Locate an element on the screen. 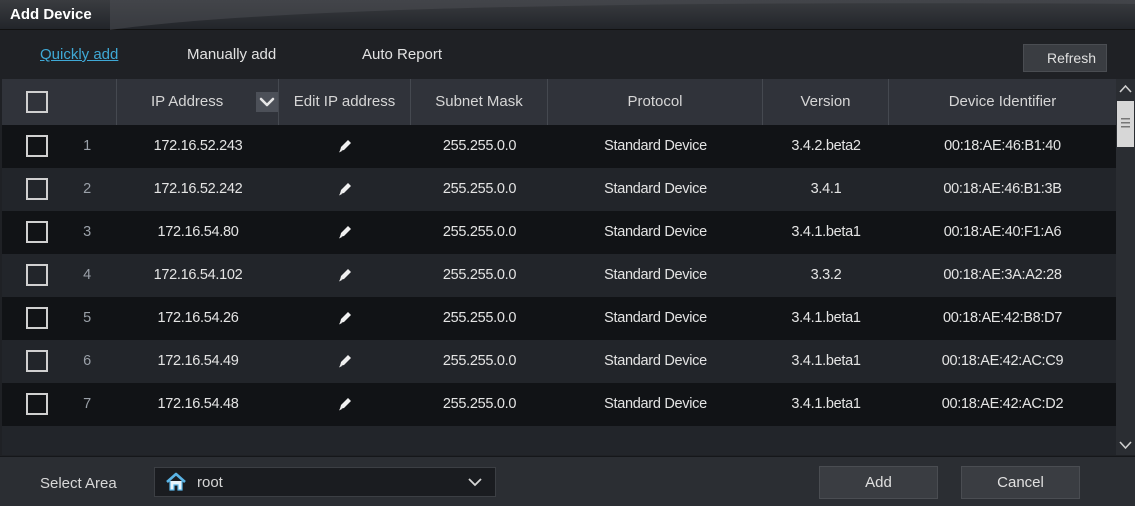 The image size is (1135, 506). ip-address-cell: 172.16.54.48 is located at coordinates (198, 404).